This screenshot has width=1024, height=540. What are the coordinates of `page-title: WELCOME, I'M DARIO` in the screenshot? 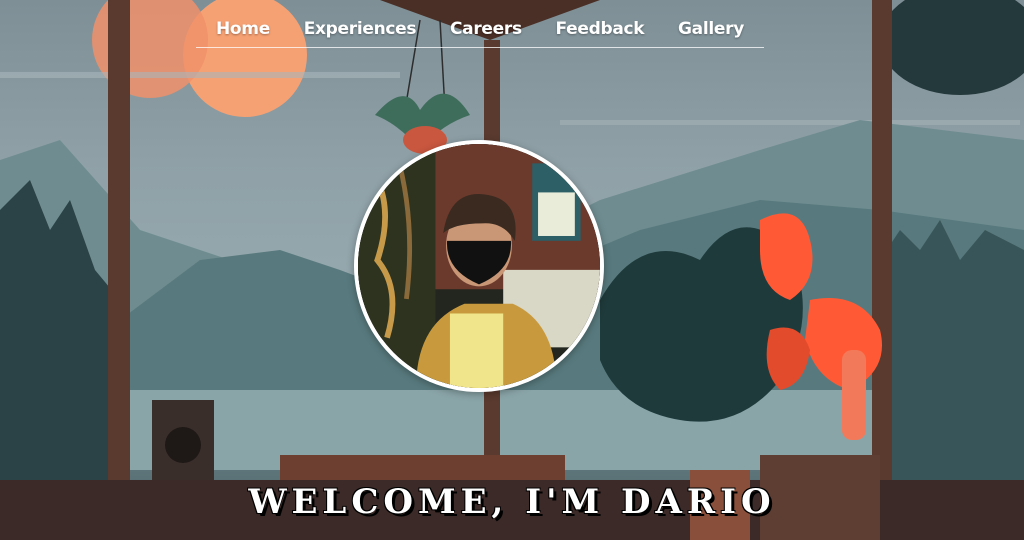 It's located at (512, 502).